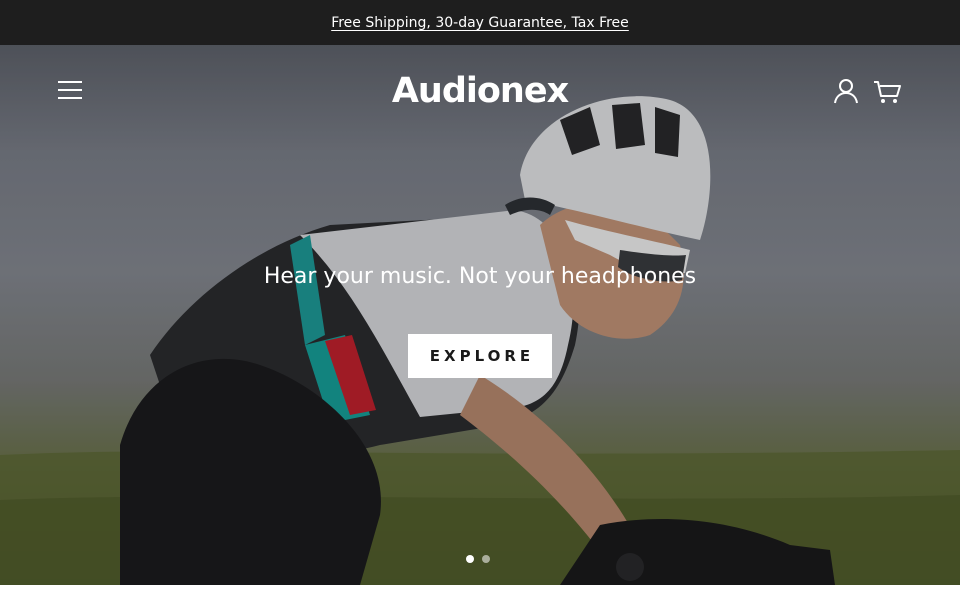 This screenshot has height=600, width=960. What do you see at coordinates (887, 91) in the screenshot?
I see `shopping-cart-icon` at bounding box center [887, 91].